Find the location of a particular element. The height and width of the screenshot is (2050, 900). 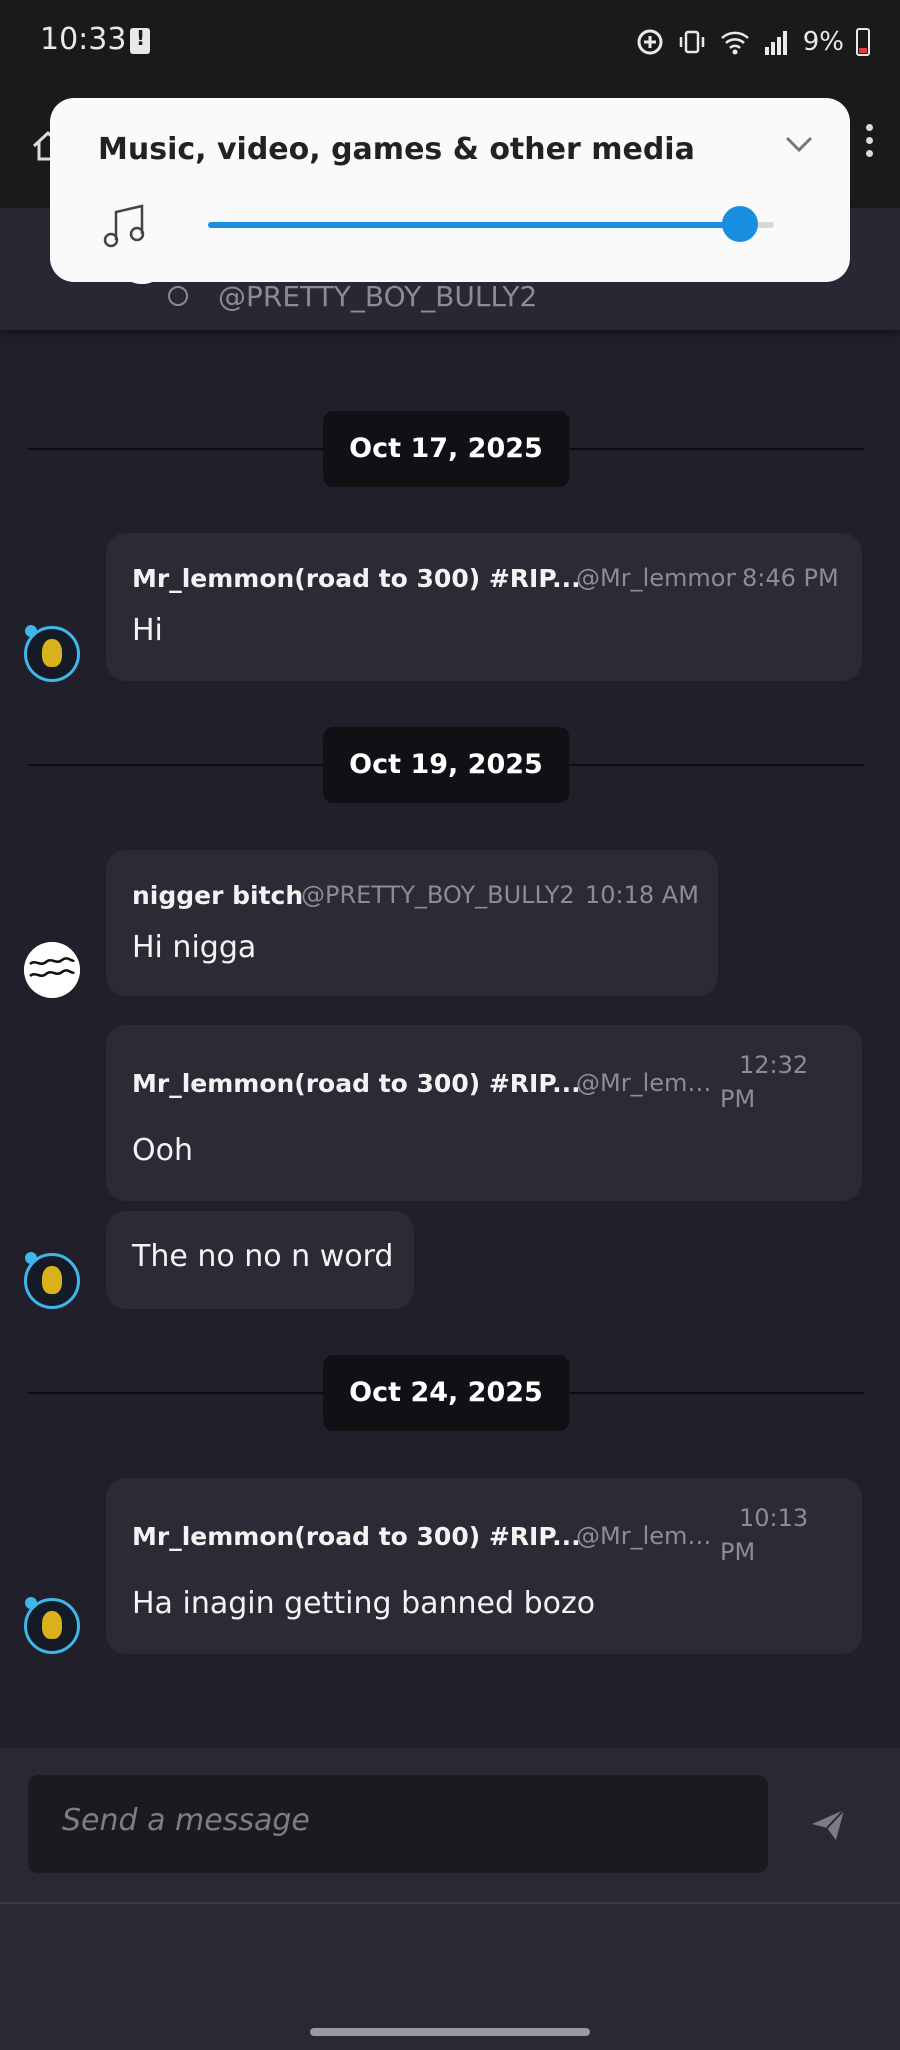

music-note-icon is located at coordinates (124, 226).